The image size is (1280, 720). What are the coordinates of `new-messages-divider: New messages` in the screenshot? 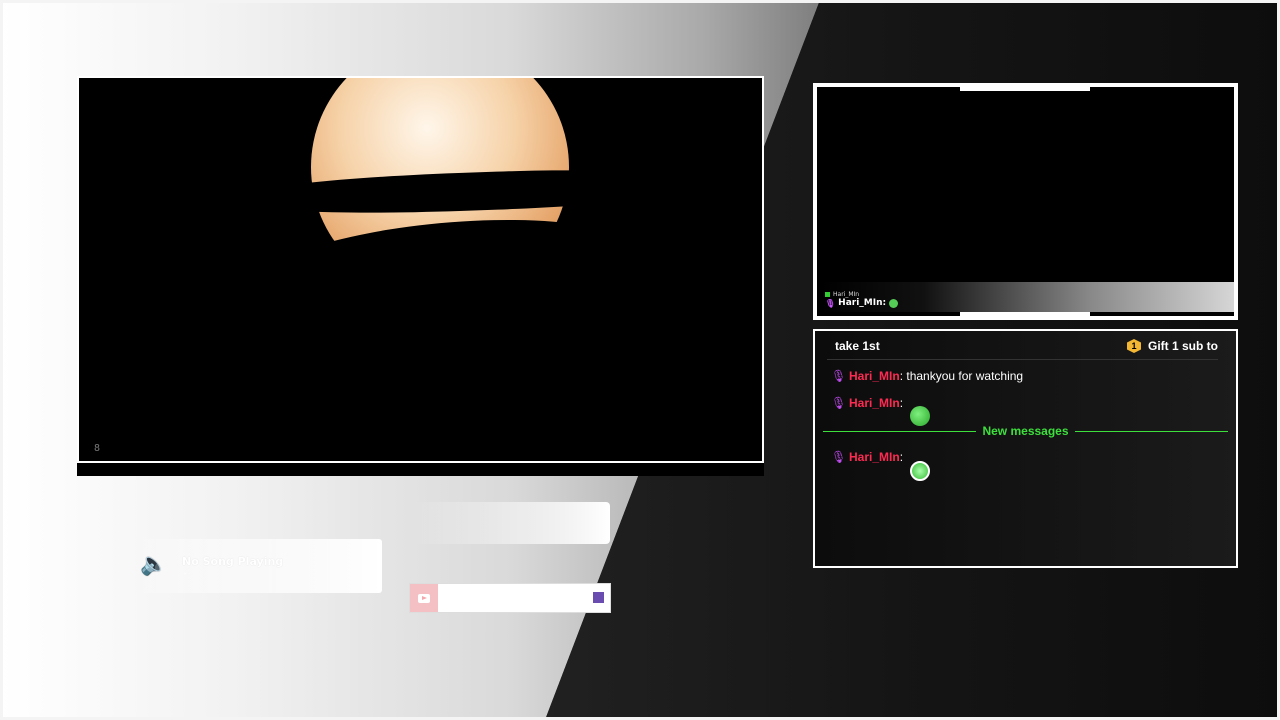 It's located at (1025, 431).